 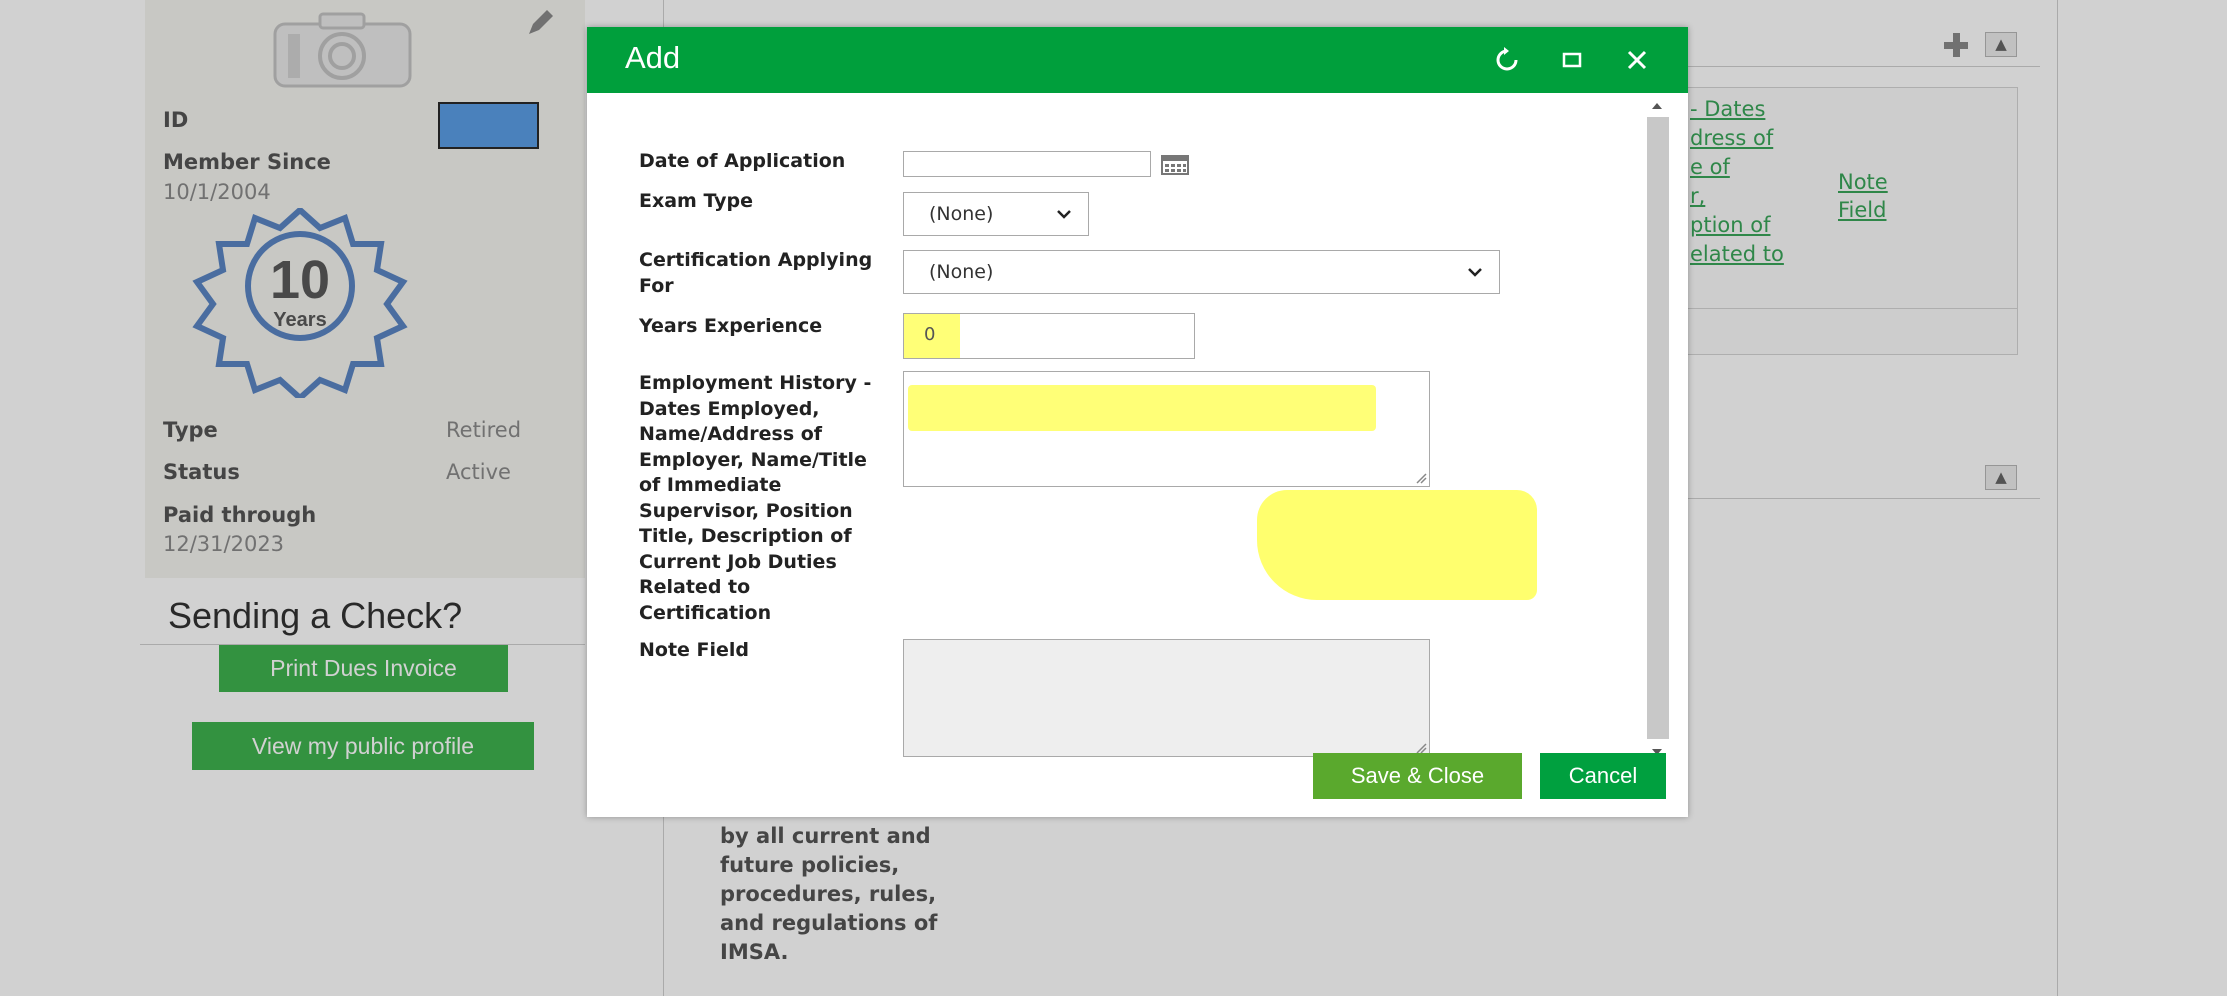 What do you see at coordinates (1637, 60) in the screenshot?
I see `close-icon` at bounding box center [1637, 60].